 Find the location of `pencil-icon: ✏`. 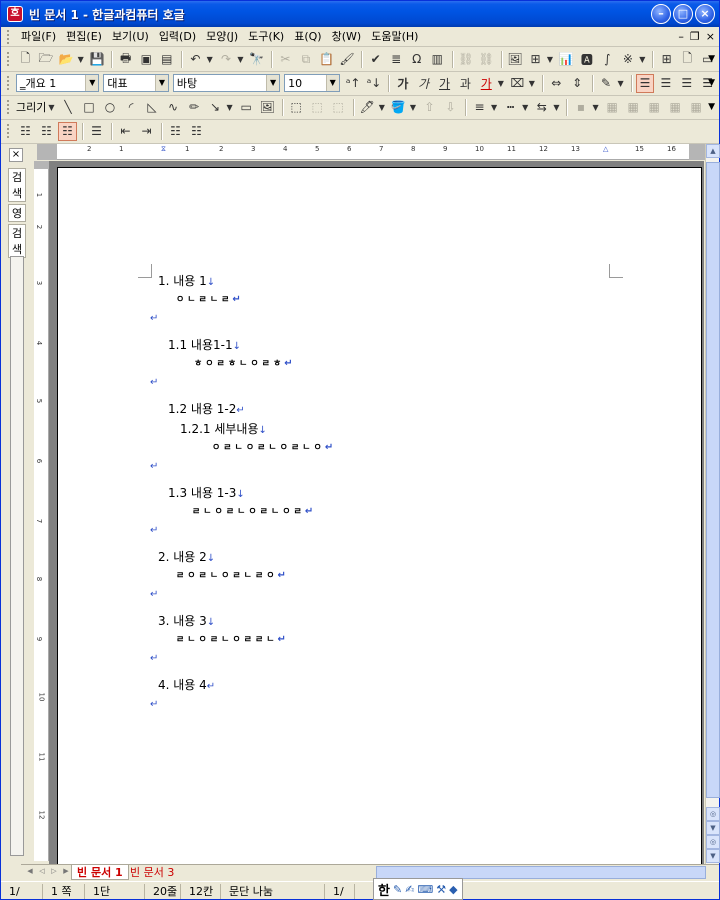

pencil-icon: ✏ is located at coordinates (194, 107).